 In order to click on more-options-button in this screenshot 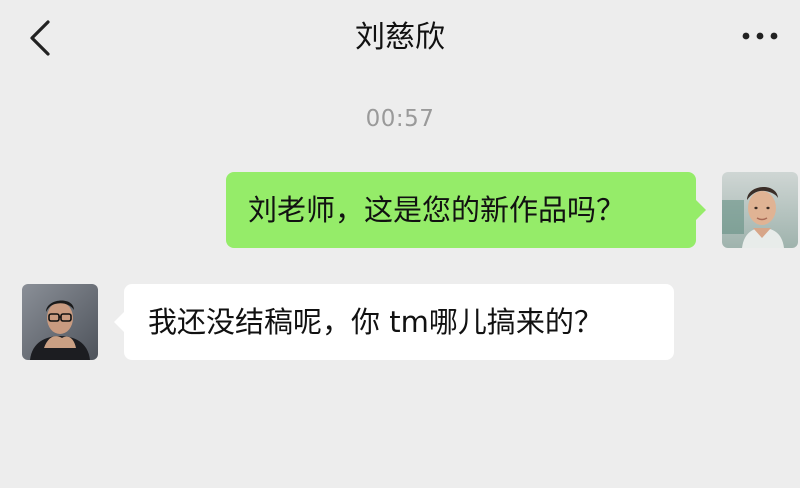, I will do `click(760, 36)`.